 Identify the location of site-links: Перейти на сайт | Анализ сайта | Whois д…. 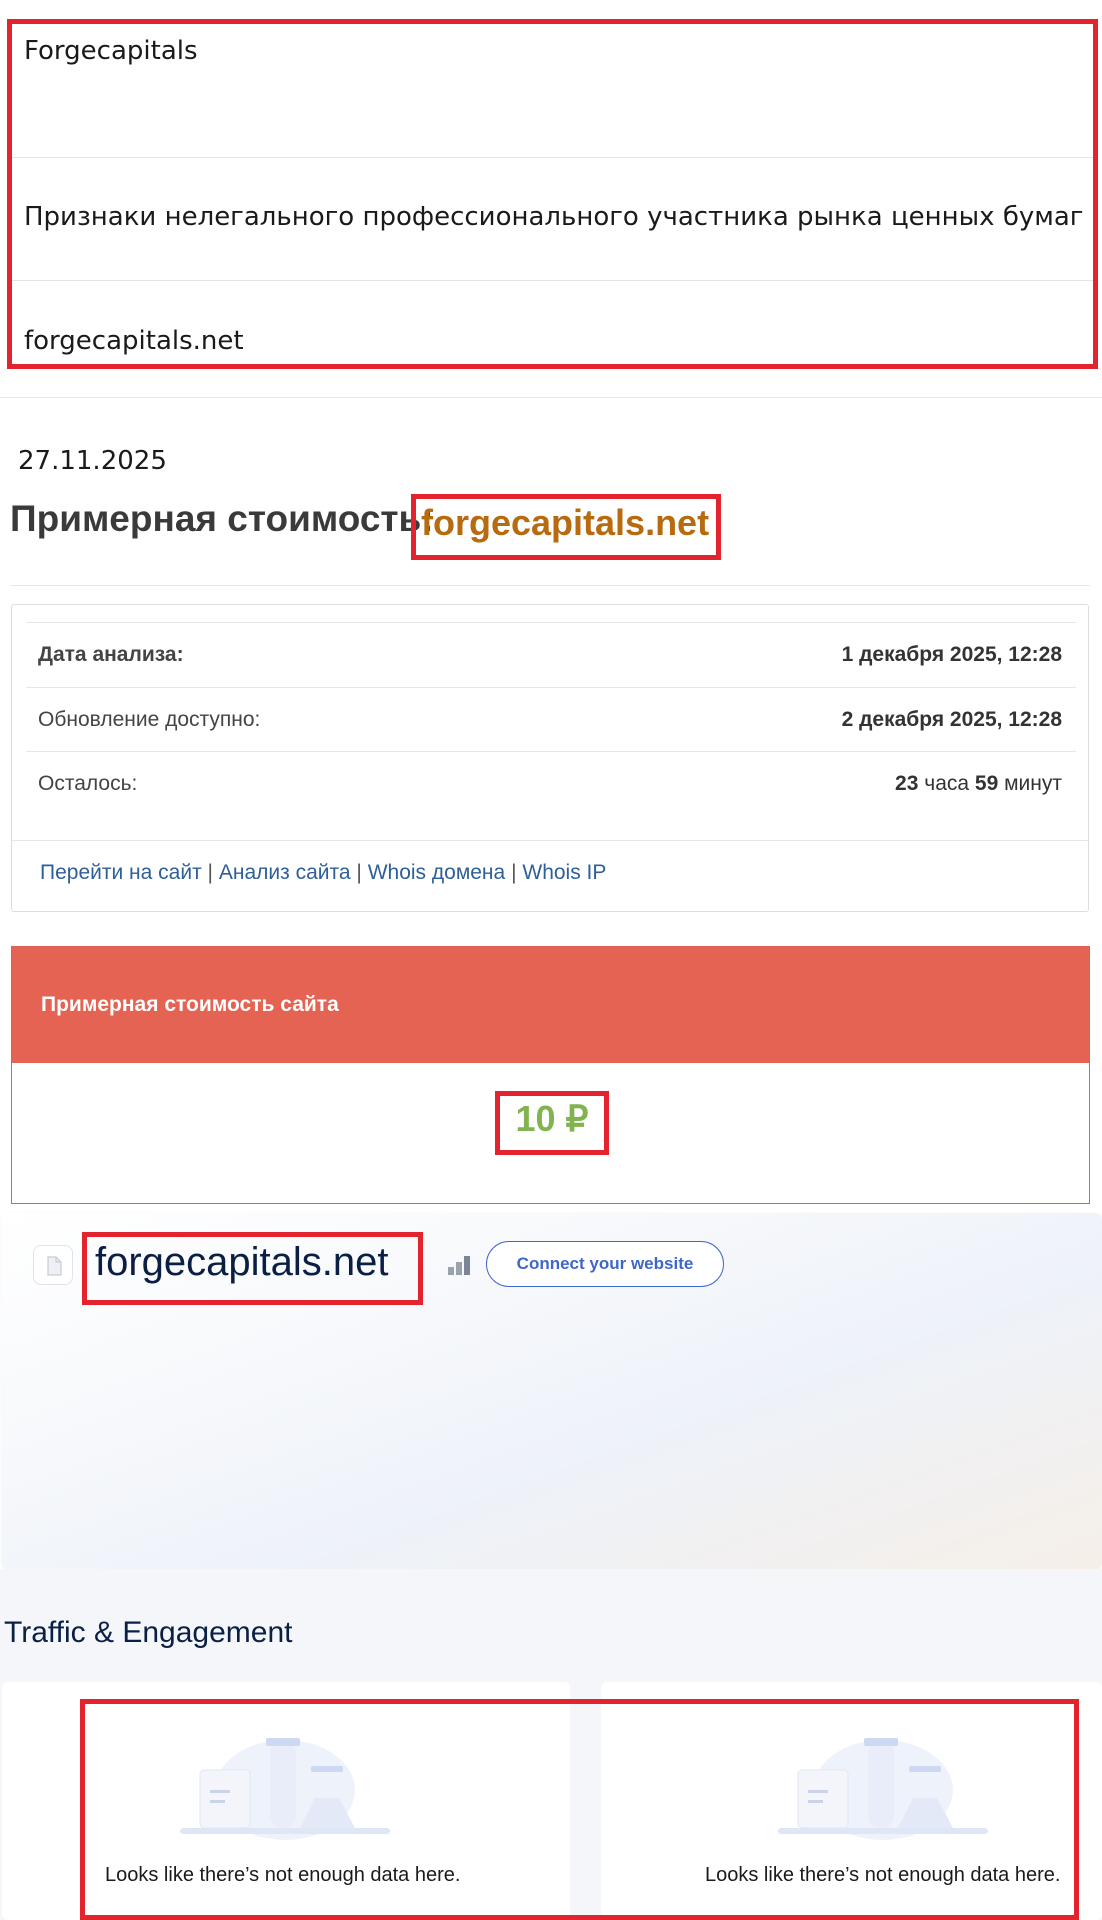
(323, 873).